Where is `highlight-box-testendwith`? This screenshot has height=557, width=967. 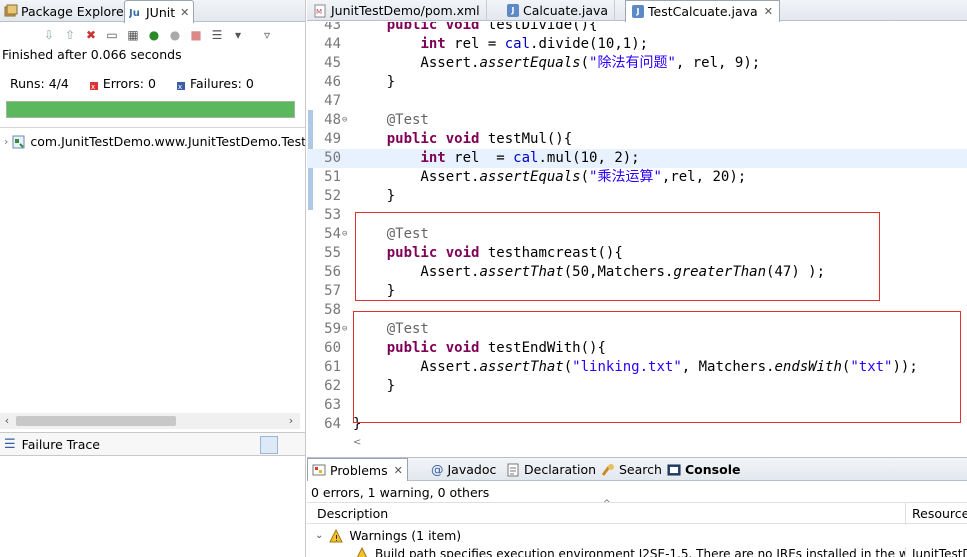
highlight-box-testendwith is located at coordinates (657, 367).